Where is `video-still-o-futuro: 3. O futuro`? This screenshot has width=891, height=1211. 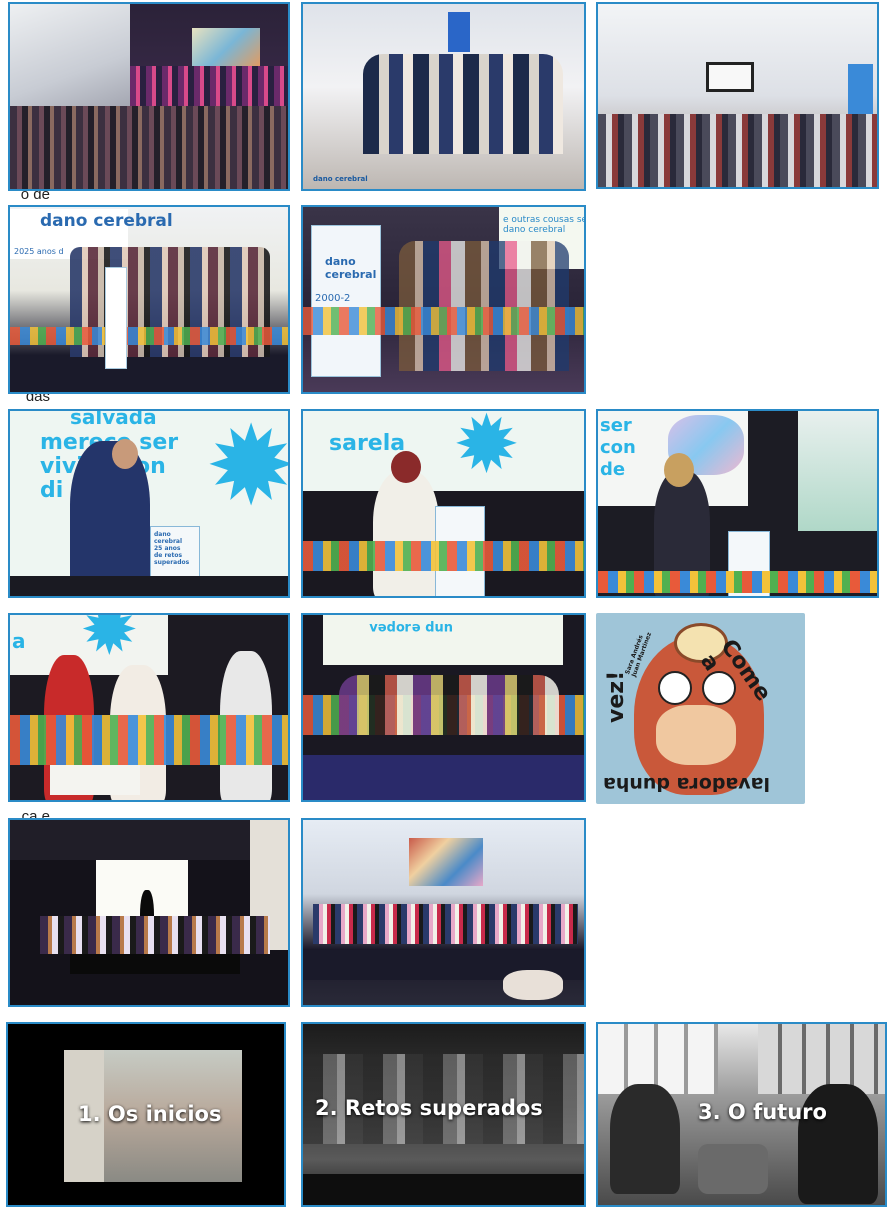 video-still-o-futuro: 3. O futuro is located at coordinates (741, 1114).